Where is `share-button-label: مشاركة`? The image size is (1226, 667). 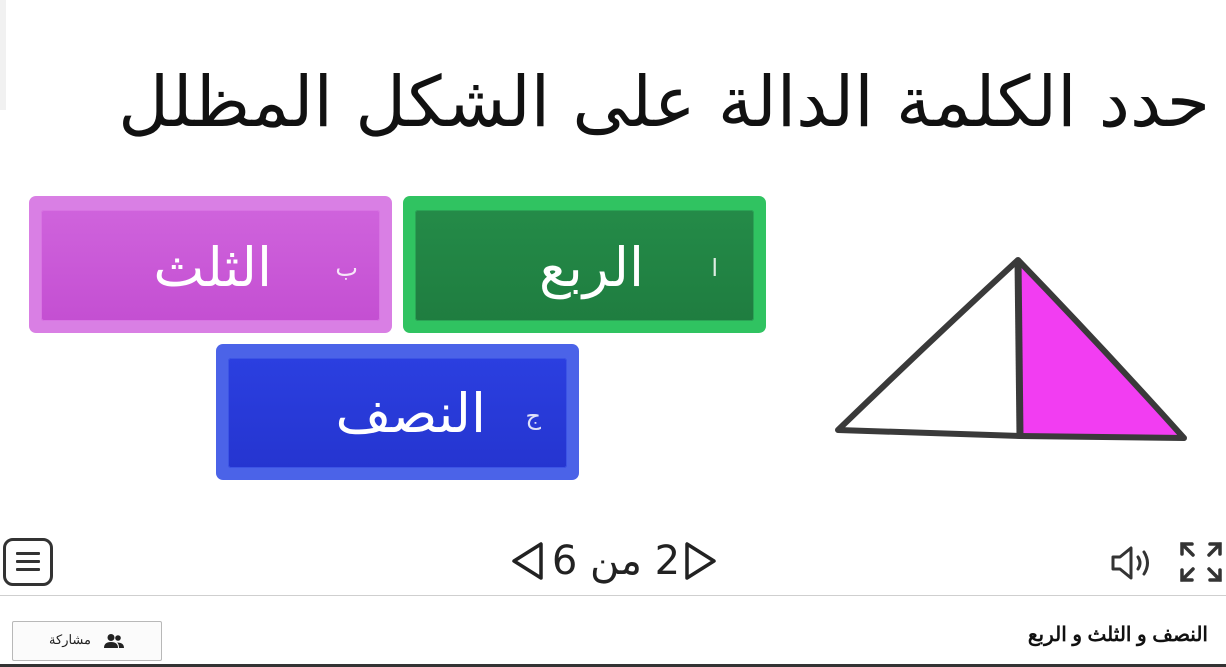 share-button-label: مشاركة is located at coordinates (70, 639).